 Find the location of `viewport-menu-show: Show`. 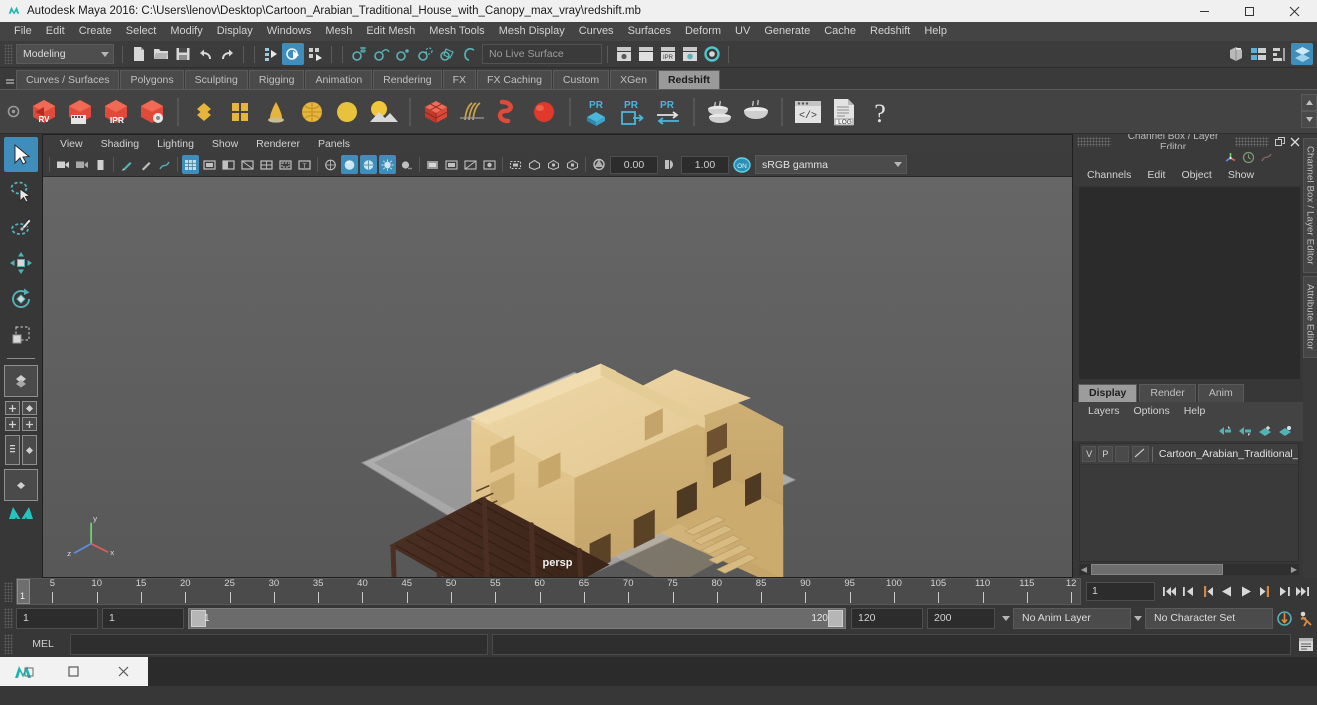

viewport-menu-show: Show is located at coordinates (225, 144).